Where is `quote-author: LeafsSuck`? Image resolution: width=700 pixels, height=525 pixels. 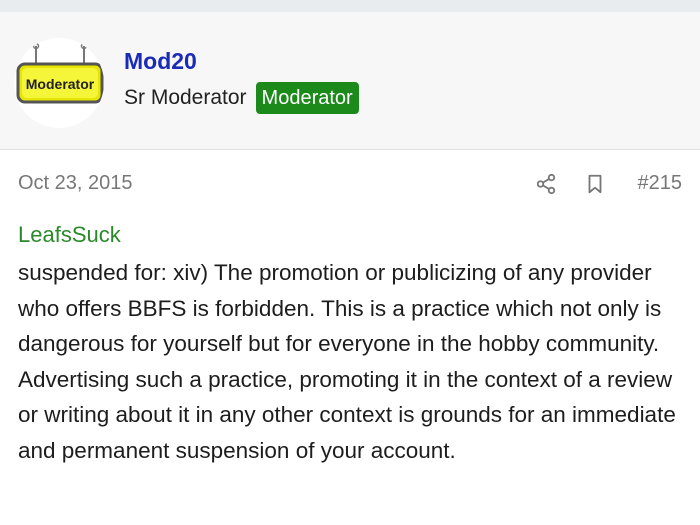 quote-author: LeafsSuck is located at coordinates (69, 235).